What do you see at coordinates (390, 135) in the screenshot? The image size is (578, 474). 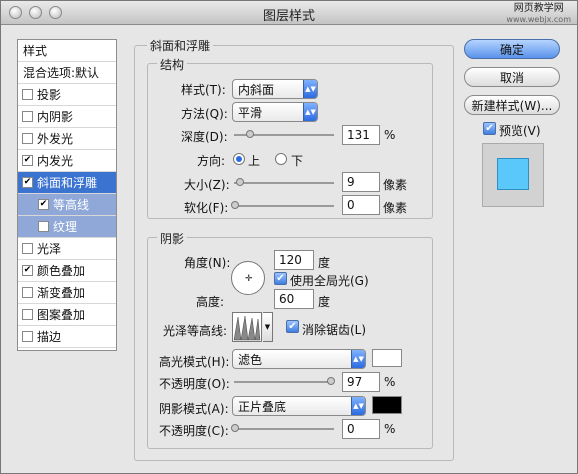 I see `depth-unit: %` at bounding box center [390, 135].